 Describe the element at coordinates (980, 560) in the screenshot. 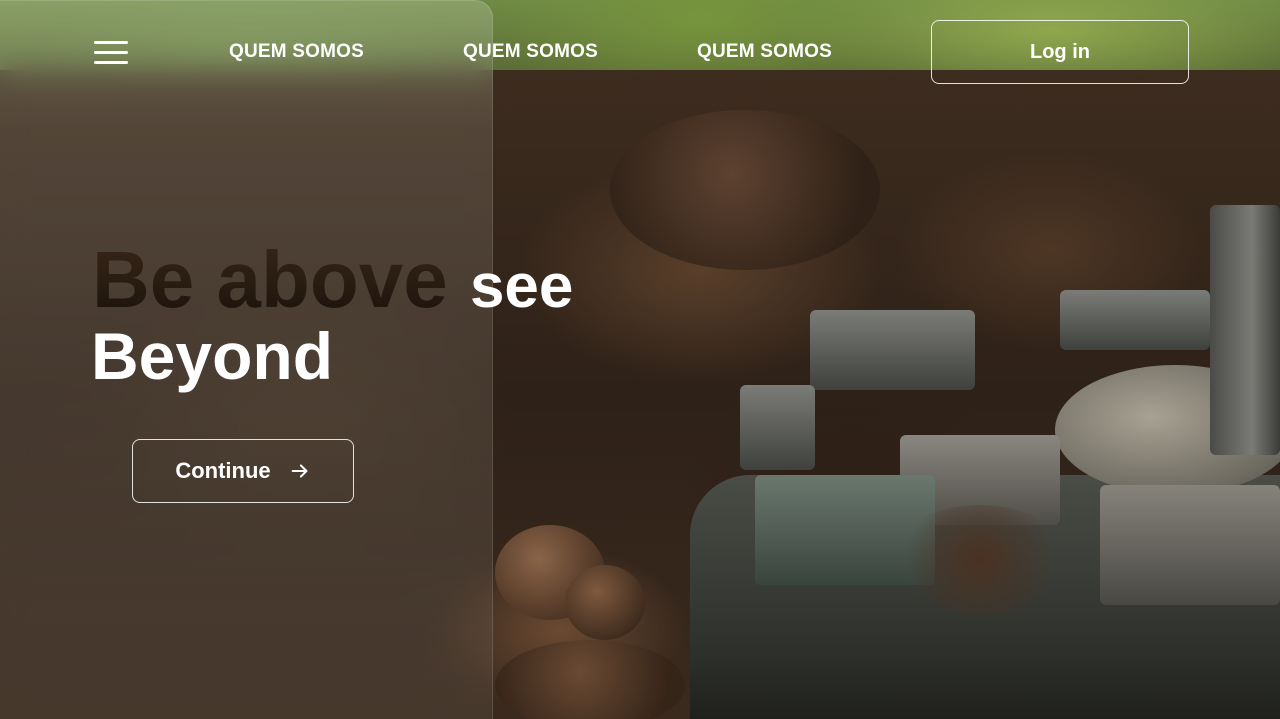

I see `machine-dirt` at that location.